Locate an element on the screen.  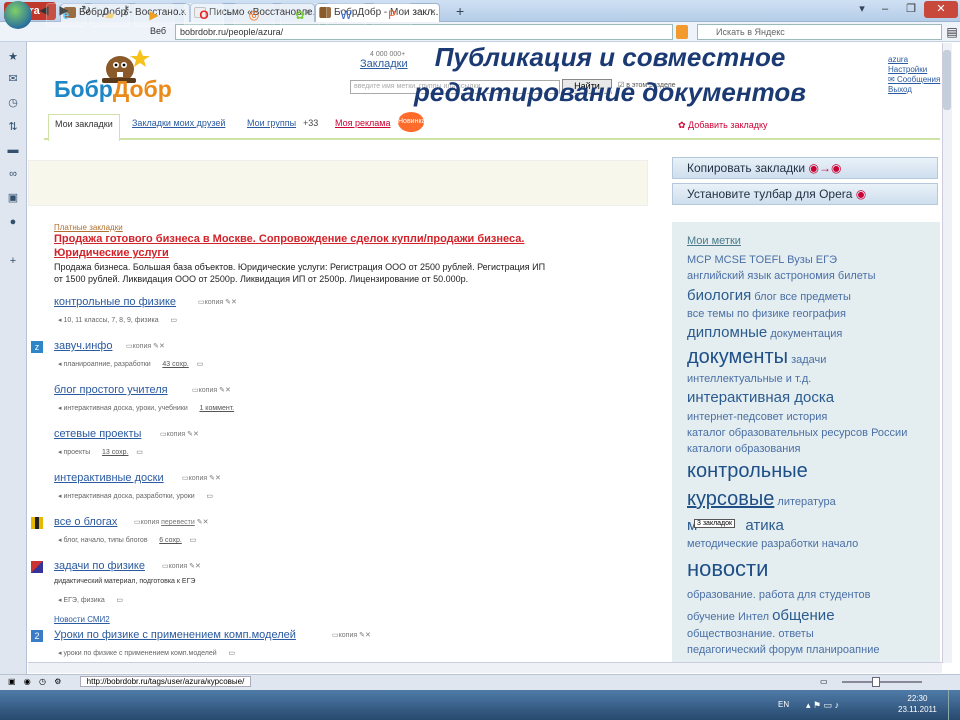
messenger-taskbar-icon: ✿ is located at coordinates (300, 15).